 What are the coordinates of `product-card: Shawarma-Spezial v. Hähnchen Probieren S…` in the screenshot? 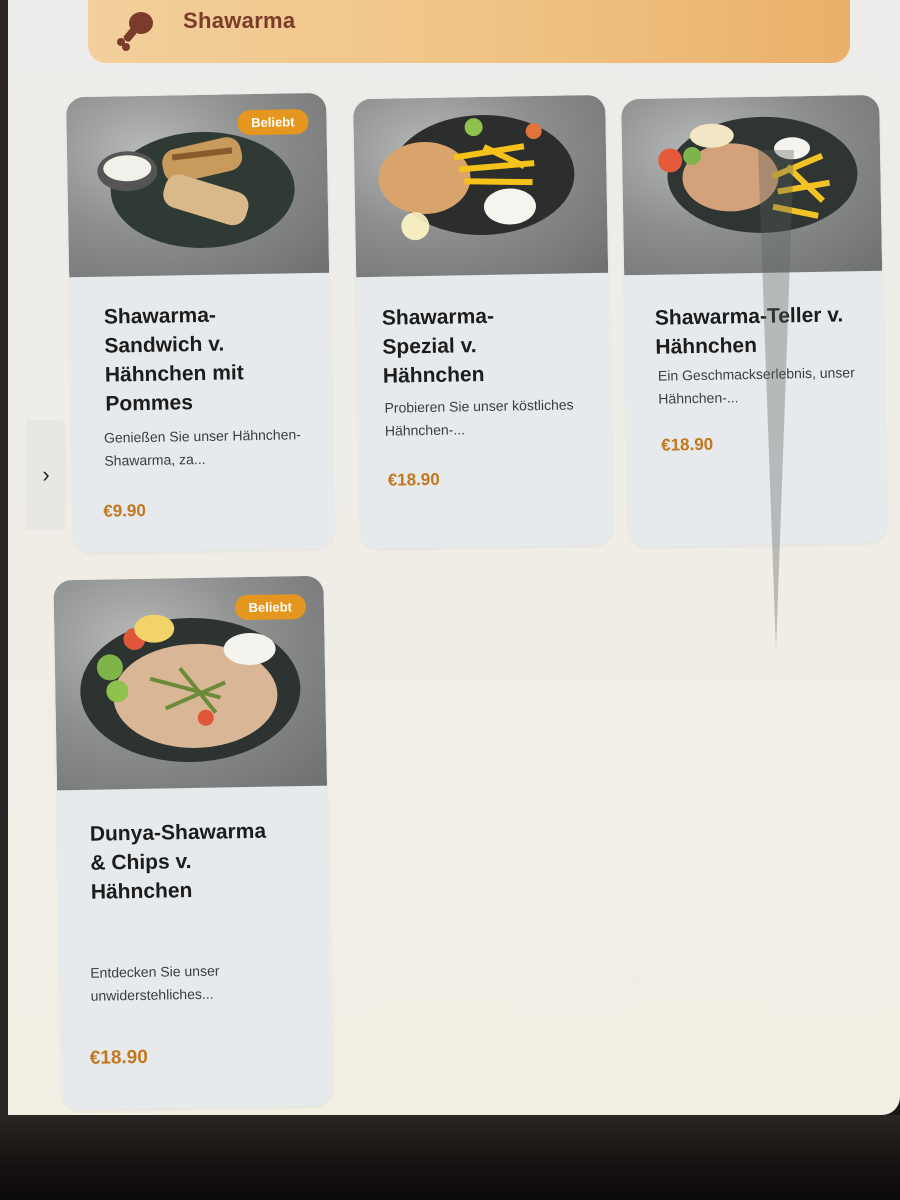 It's located at (483, 322).